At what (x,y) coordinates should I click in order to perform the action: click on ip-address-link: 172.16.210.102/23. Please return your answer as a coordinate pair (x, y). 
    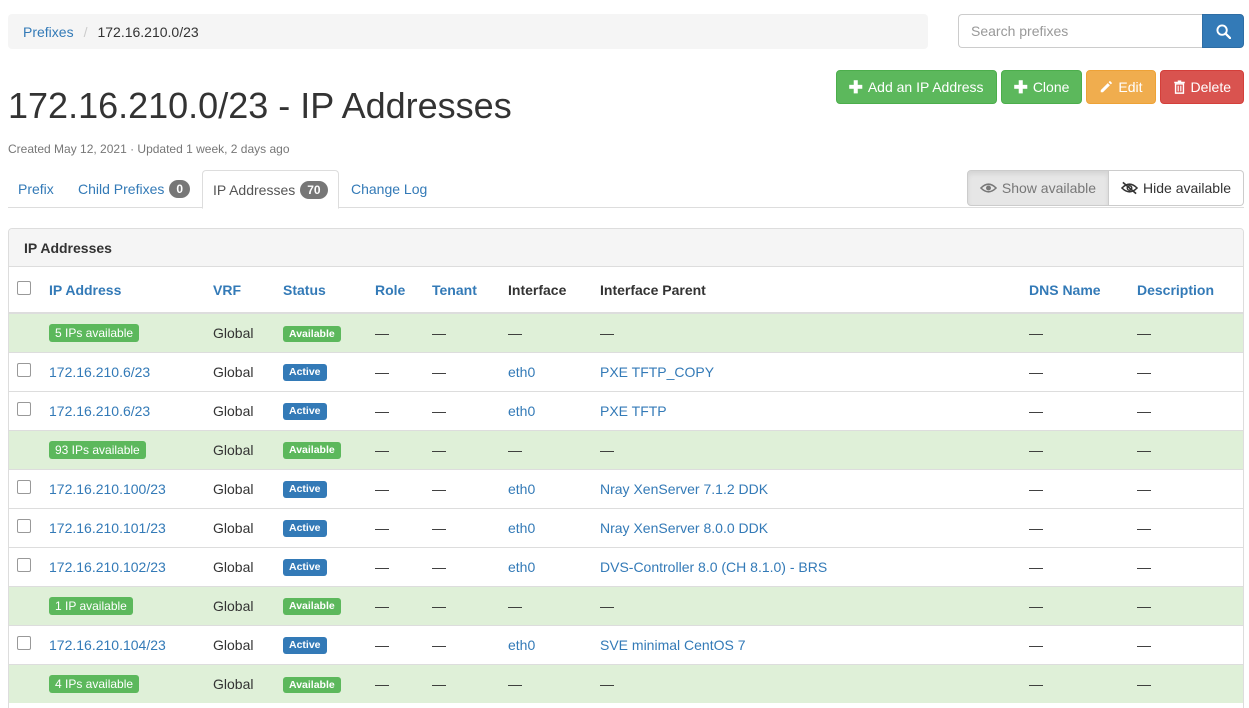
    Looking at the image, I should click on (107, 567).